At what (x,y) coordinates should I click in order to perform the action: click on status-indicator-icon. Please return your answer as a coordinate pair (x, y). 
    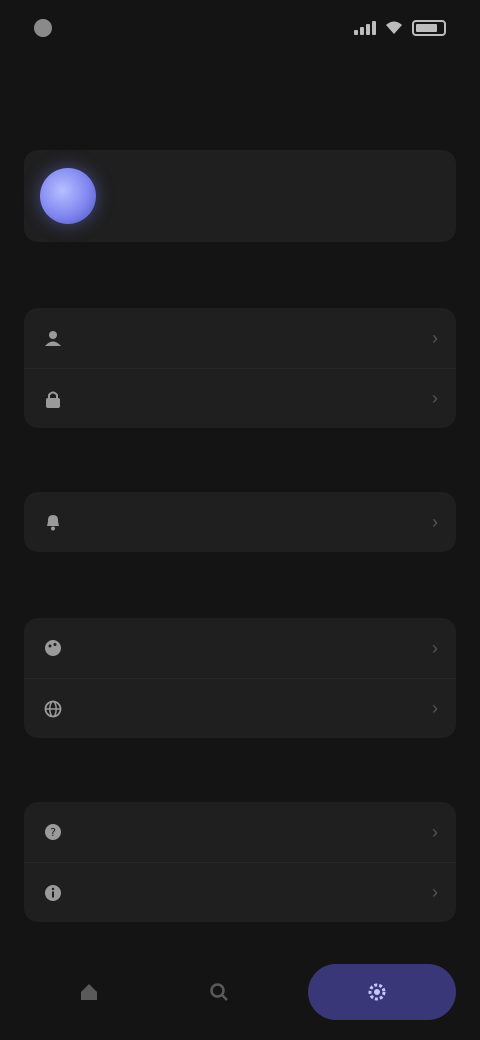
    Looking at the image, I should click on (43, 28).